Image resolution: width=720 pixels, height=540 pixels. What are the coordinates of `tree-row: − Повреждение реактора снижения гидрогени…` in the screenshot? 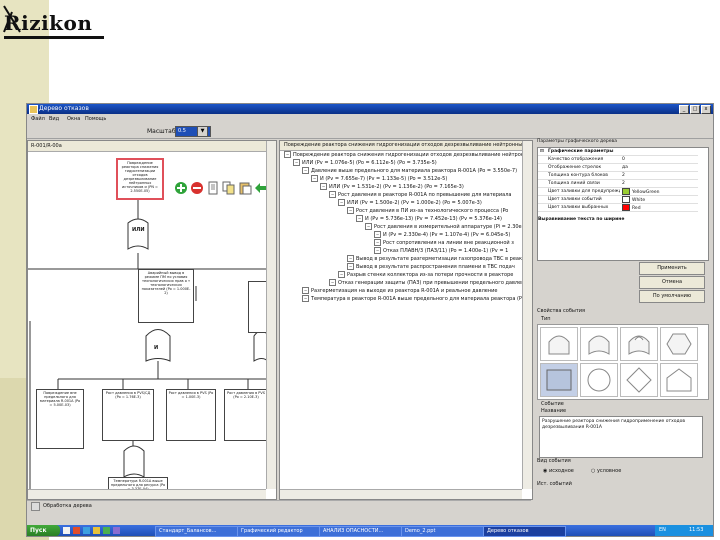 It's located at (403, 154).